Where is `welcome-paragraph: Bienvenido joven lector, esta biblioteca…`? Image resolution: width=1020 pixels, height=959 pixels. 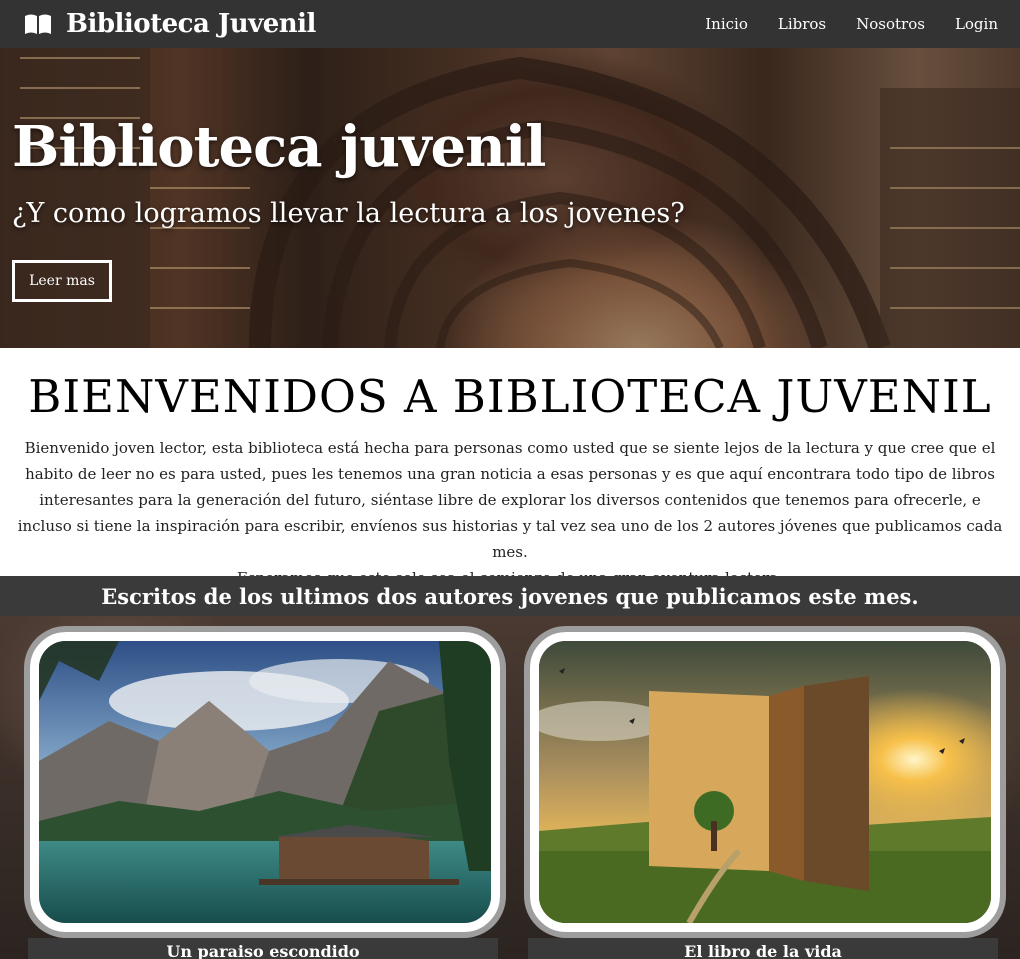
welcome-paragraph: Bienvenido joven lector, esta biblioteca… is located at coordinates (510, 500).